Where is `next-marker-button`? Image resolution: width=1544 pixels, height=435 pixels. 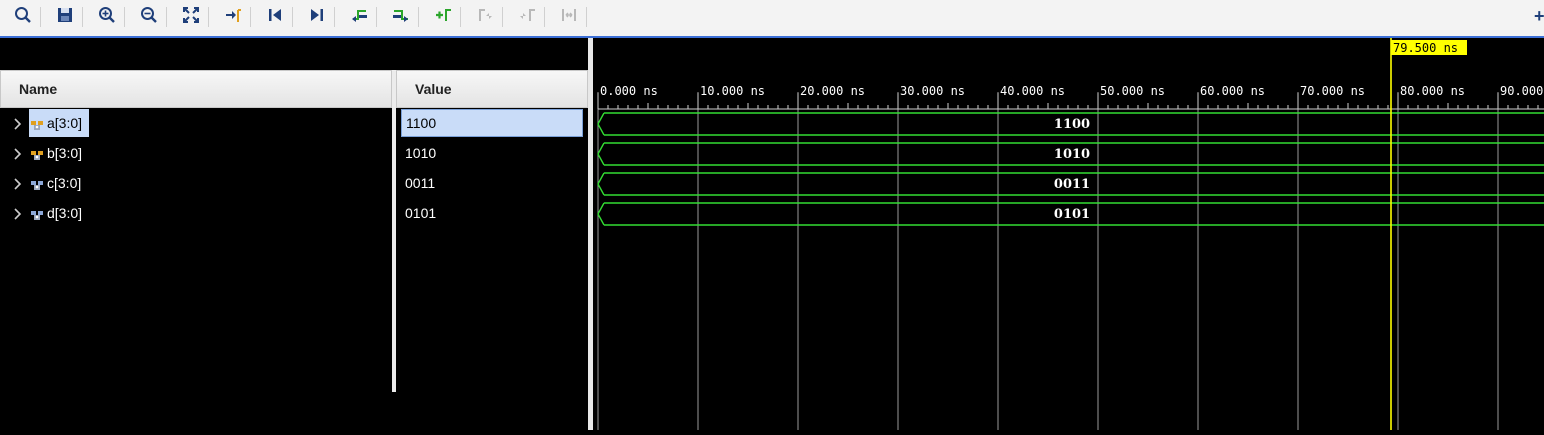 next-marker-button is located at coordinates (527, 17).